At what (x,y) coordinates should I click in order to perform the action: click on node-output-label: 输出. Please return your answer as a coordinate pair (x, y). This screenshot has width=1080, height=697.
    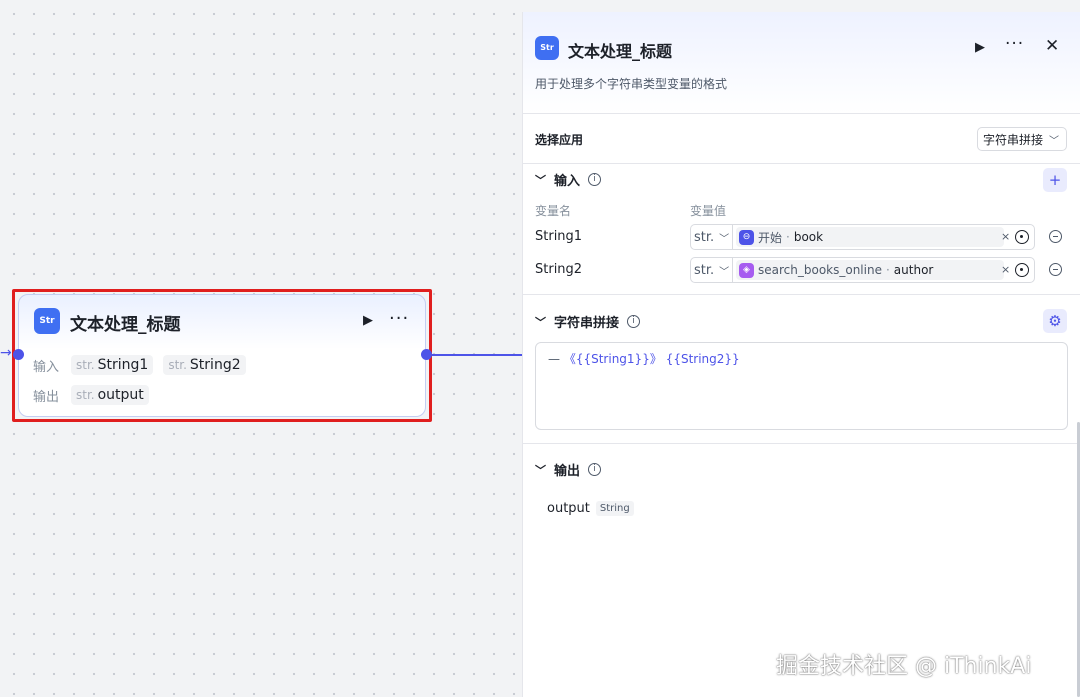
    Looking at the image, I should click on (46, 397).